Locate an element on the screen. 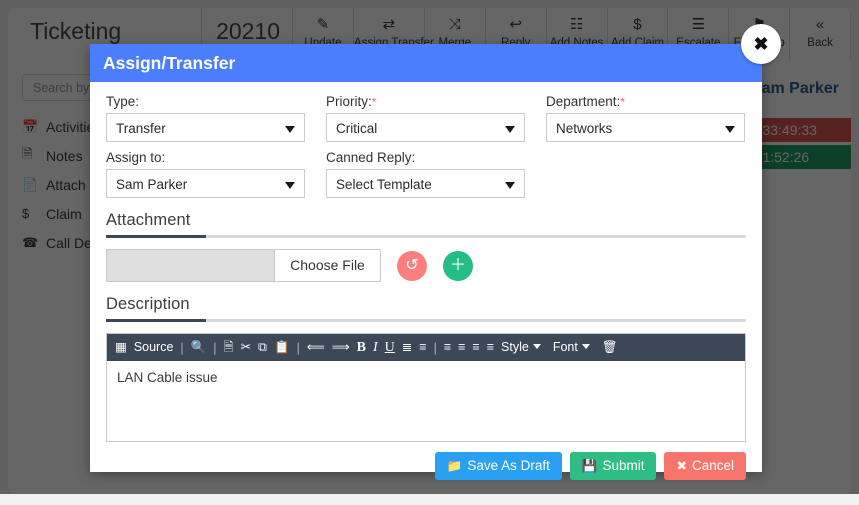  save-as-draft-button: 📁 Save As Draft is located at coordinates (498, 466).